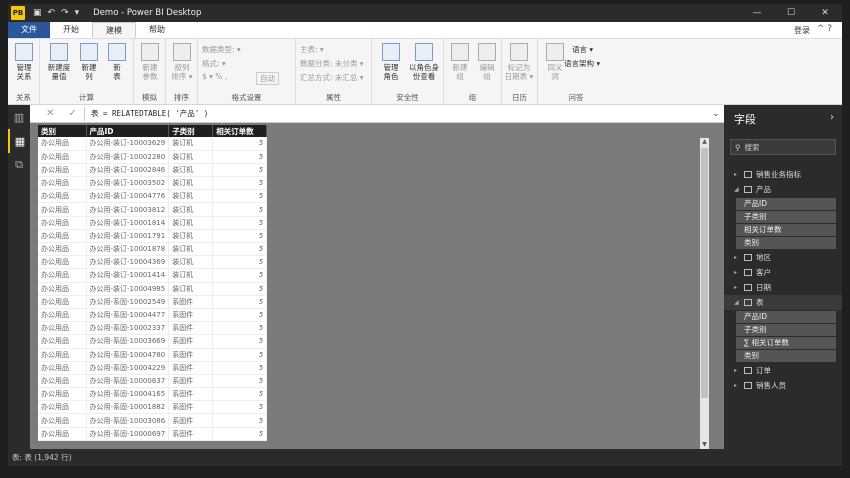 The width and height of the screenshot is (850, 478). What do you see at coordinates (424, 62) in the screenshot?
I see `view-as-roles-button: 以角色身 份查看` at bounding box center [424, 62].